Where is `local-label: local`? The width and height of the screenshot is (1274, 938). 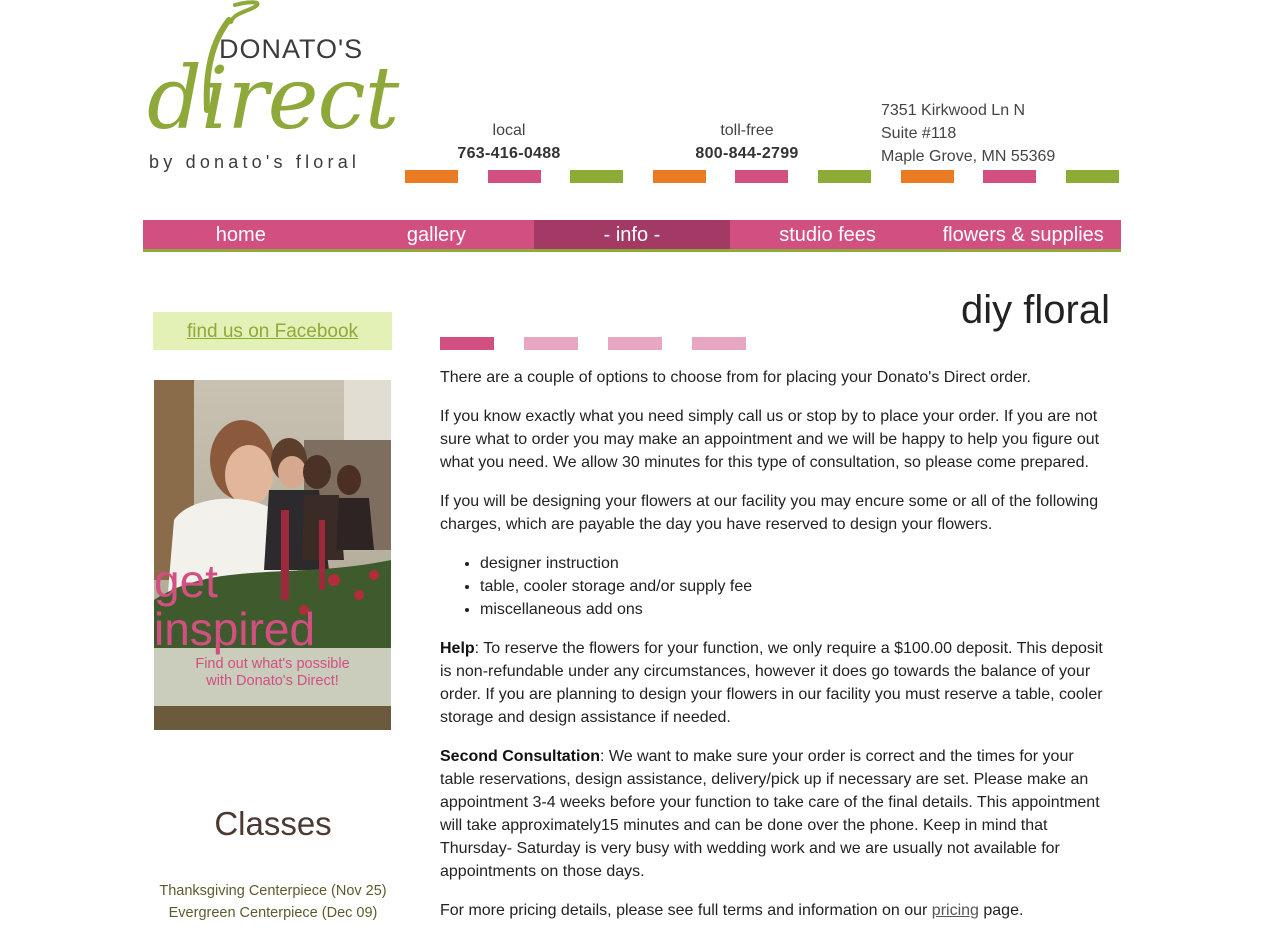
local-label: local is located at coordinates (509, 130).